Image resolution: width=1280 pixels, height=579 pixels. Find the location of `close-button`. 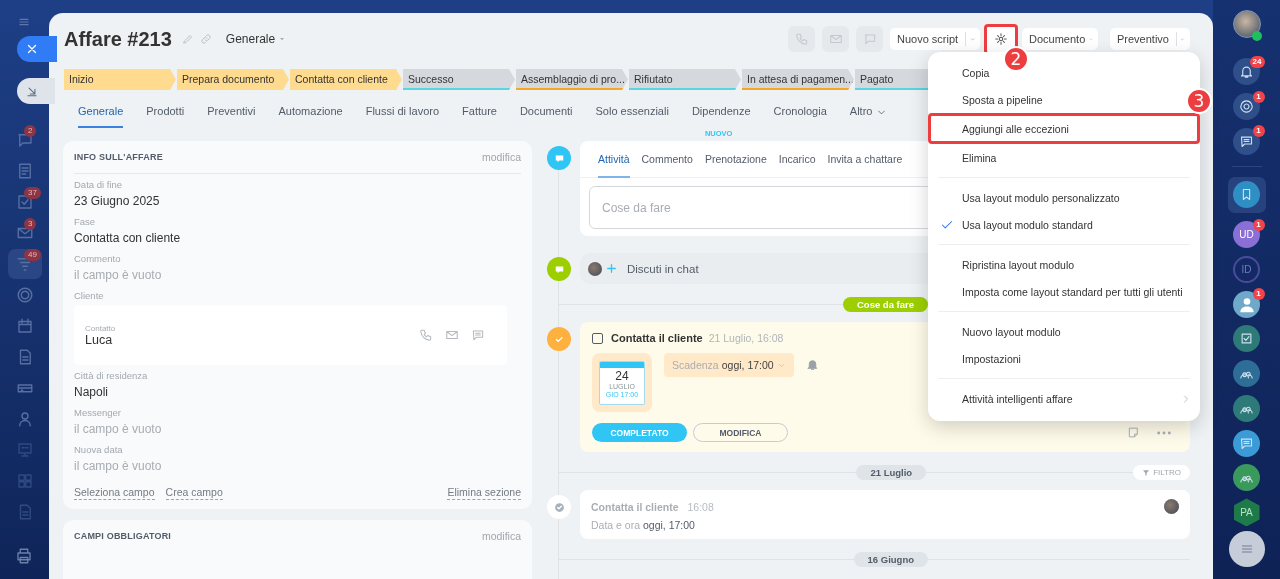

close-button is located at coordinates (37, 49).